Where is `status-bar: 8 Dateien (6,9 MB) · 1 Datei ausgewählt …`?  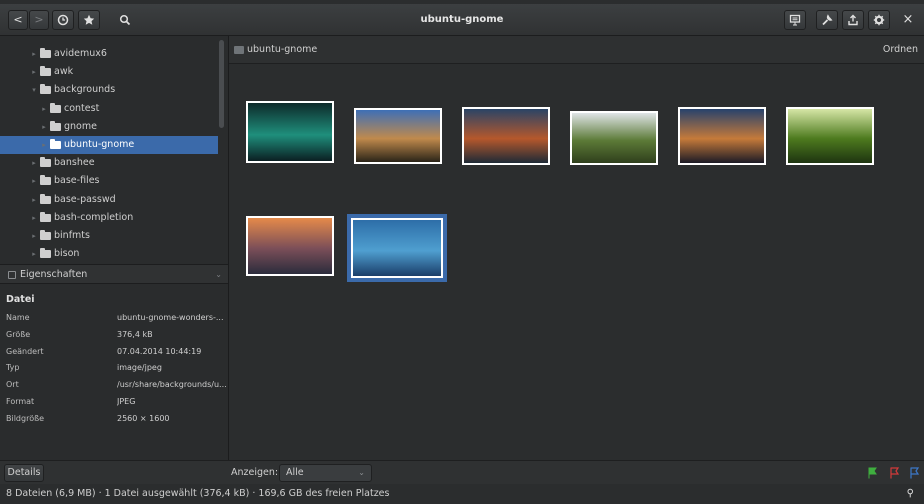 status-bar: 8 Dateien (6,9 MB) · 1 Datei ausgewählt … is located at coordinates (462, 494).